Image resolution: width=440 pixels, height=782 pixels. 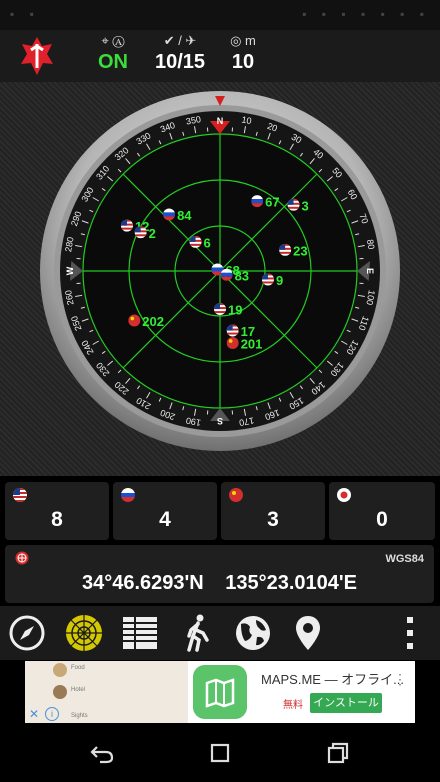 What do you see at coordinates (184, 215) in the screenshot?
I see `satellite-id: 84` at bounding box center [184, 215].